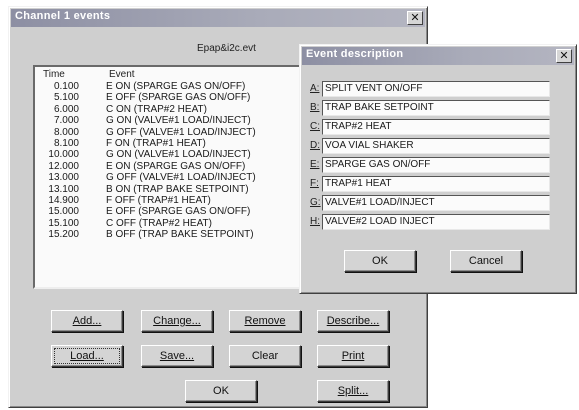 The width and height of the screenshot is (579, 410). I want to click on description-row: C: TRAP#2 HEAT, so click(432, 127).